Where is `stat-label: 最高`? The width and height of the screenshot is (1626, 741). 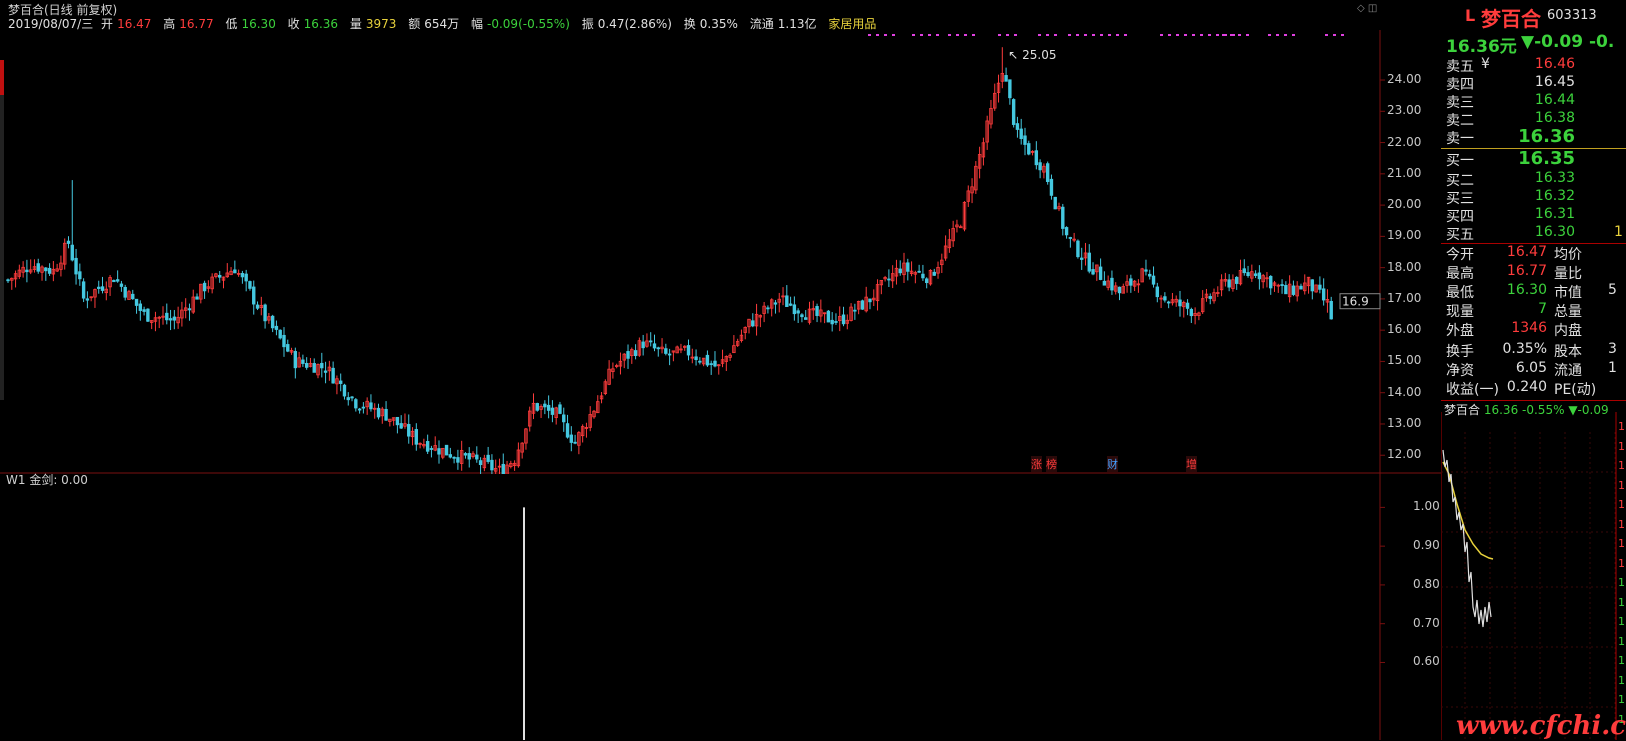
stat-label: 最高 is located at coordinates (1460, 274).